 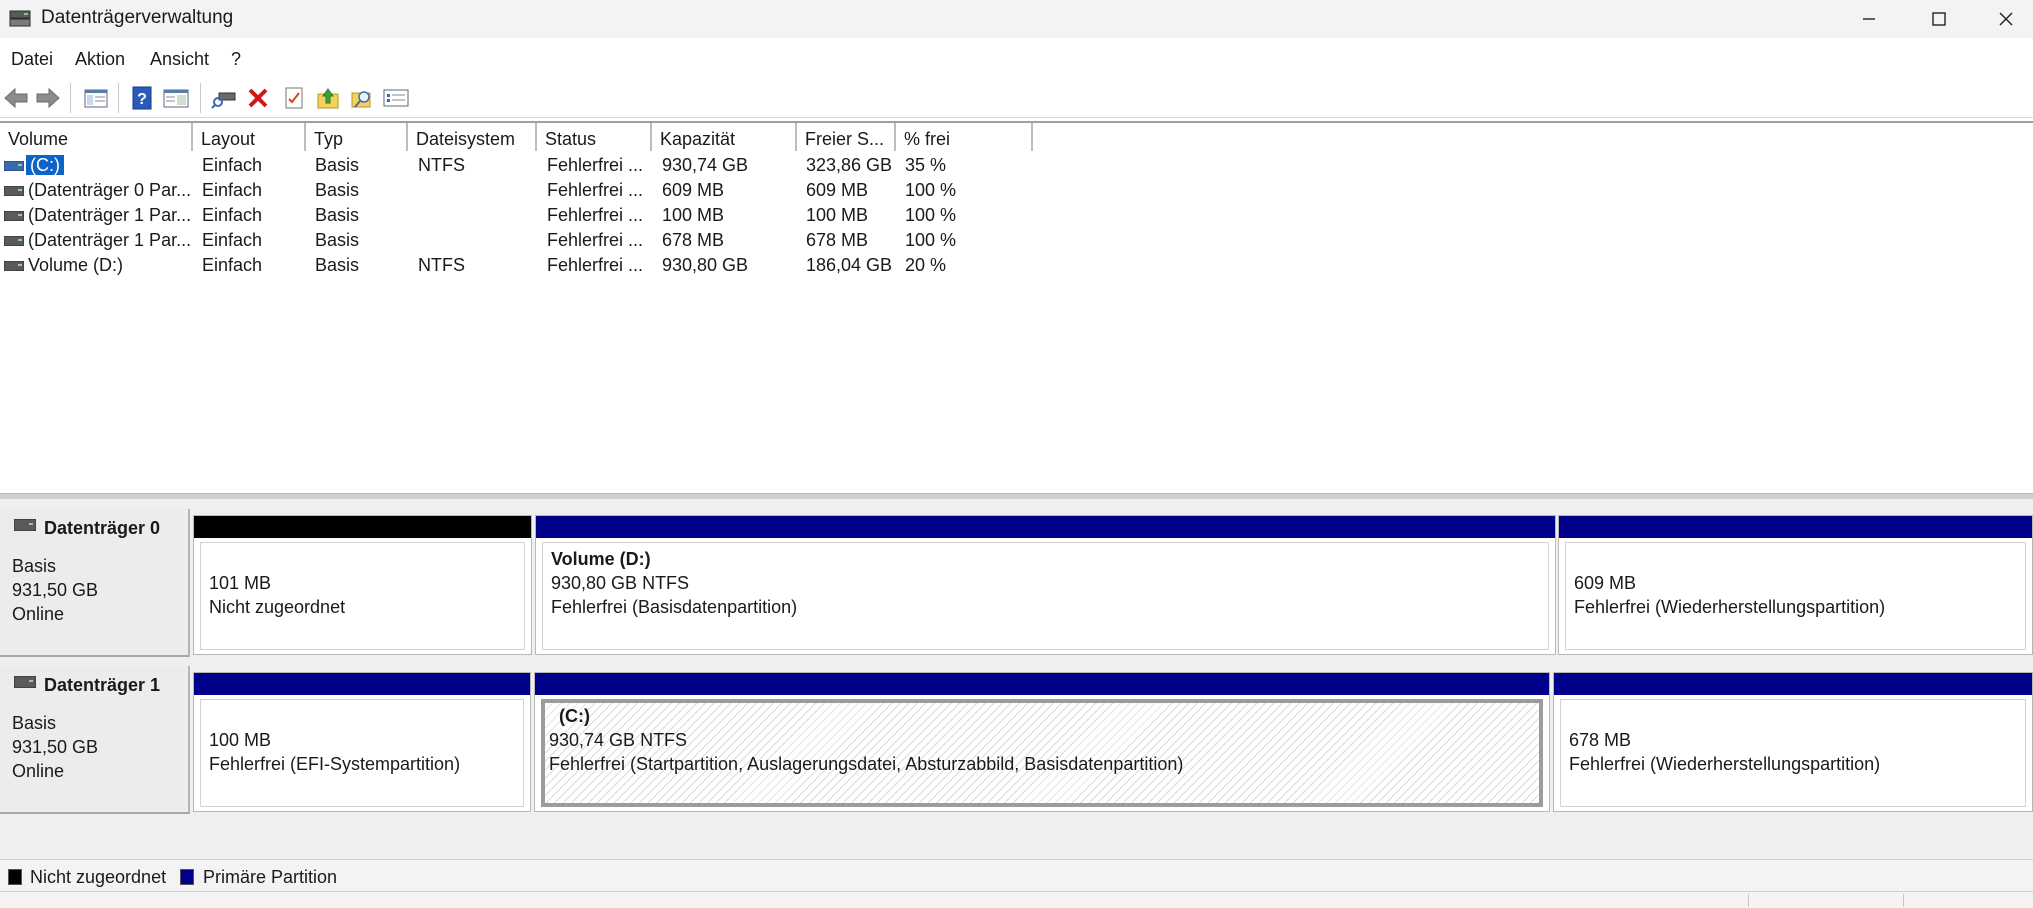 What do you see at coordinates (102, 528) in the screenshot?
I see `disk-name: Datenträger 0` at bounding box center [102, 528].